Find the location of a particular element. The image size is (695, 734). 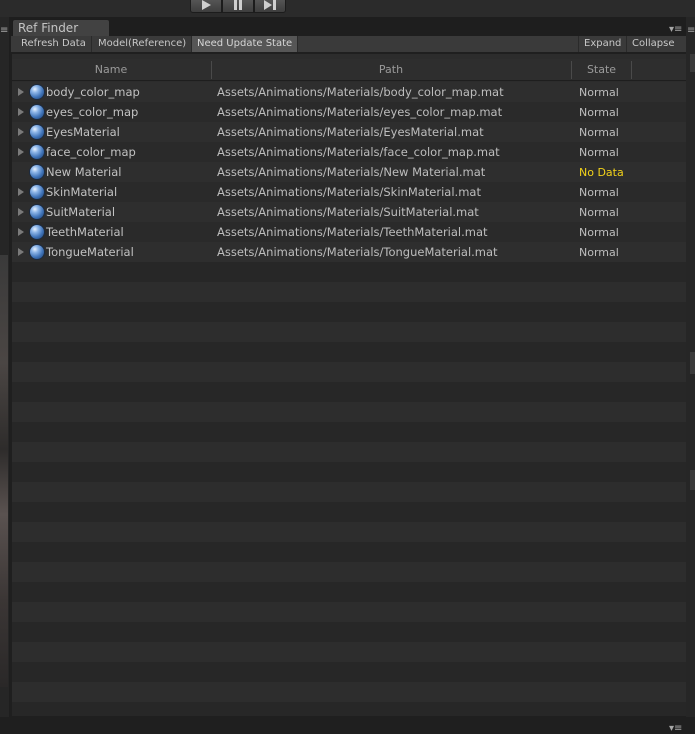

column-header-path: Path is located at coordinates (391, 70).